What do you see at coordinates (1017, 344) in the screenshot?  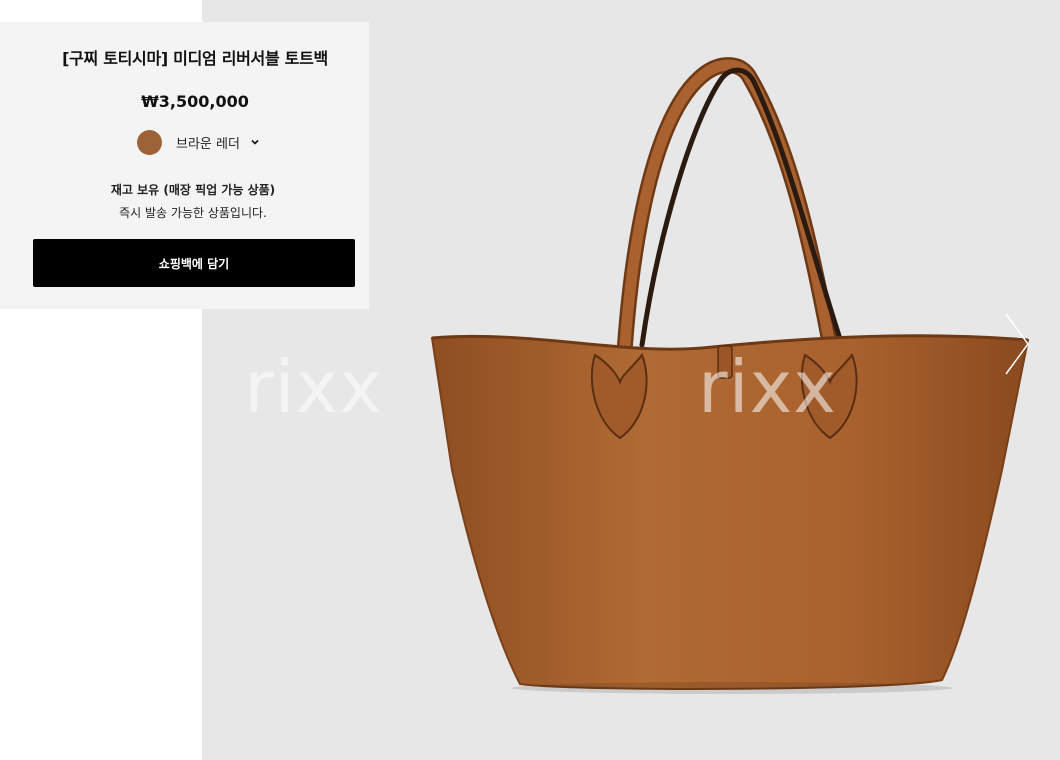 I see `chevron-right-icon` at bounding box center [1017, 344].